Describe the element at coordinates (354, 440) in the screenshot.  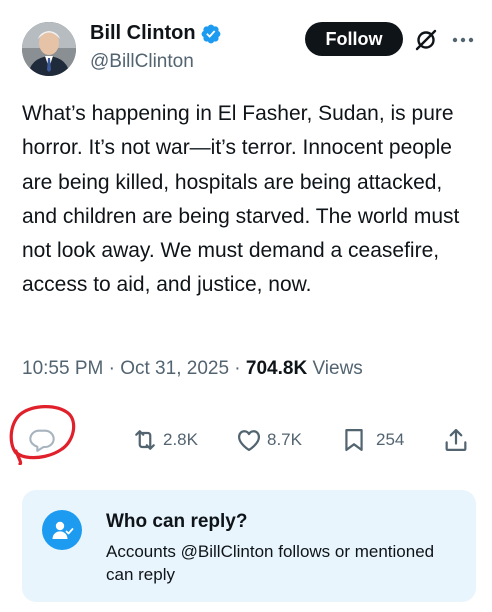
I see `bookmark-icon` at that location.